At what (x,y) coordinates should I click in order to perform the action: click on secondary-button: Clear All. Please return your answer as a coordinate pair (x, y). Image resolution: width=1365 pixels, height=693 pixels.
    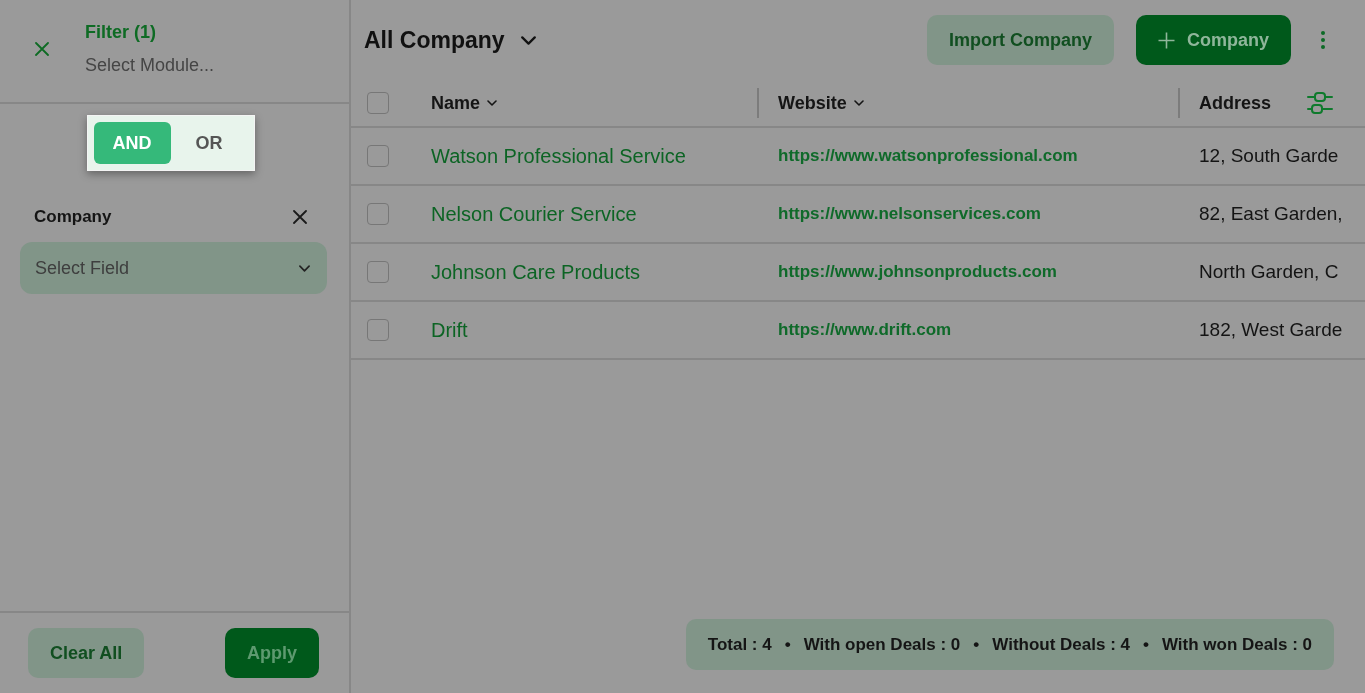
    Looking at the image, I should click on (86, 653).